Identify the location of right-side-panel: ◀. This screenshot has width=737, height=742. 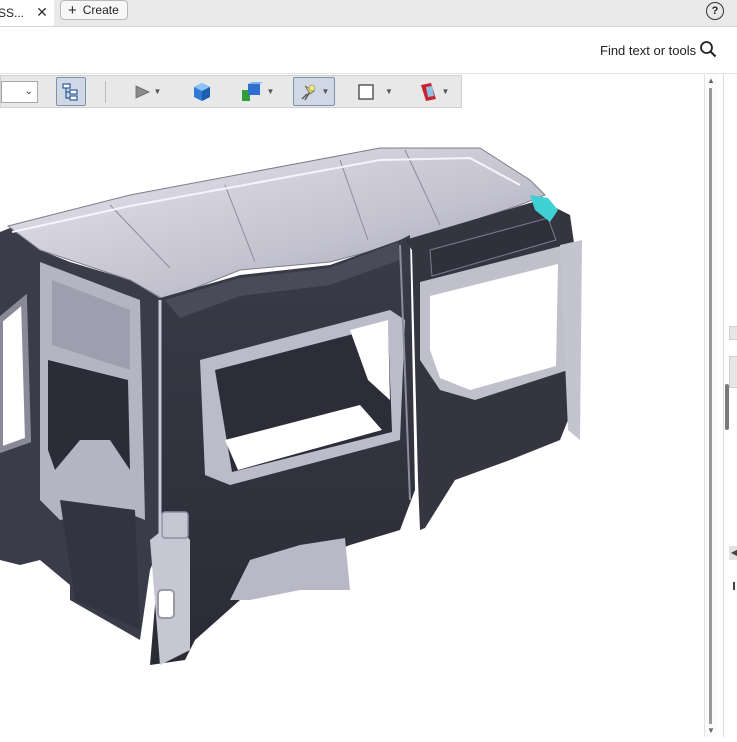
(730, 405).